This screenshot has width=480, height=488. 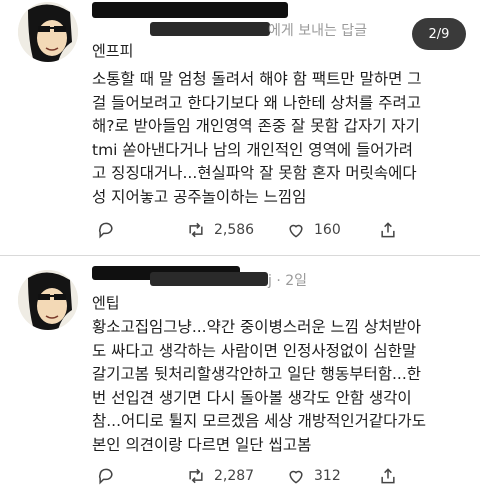 I want to click on retweet-count: 2,586, so click(x=234, y=230).